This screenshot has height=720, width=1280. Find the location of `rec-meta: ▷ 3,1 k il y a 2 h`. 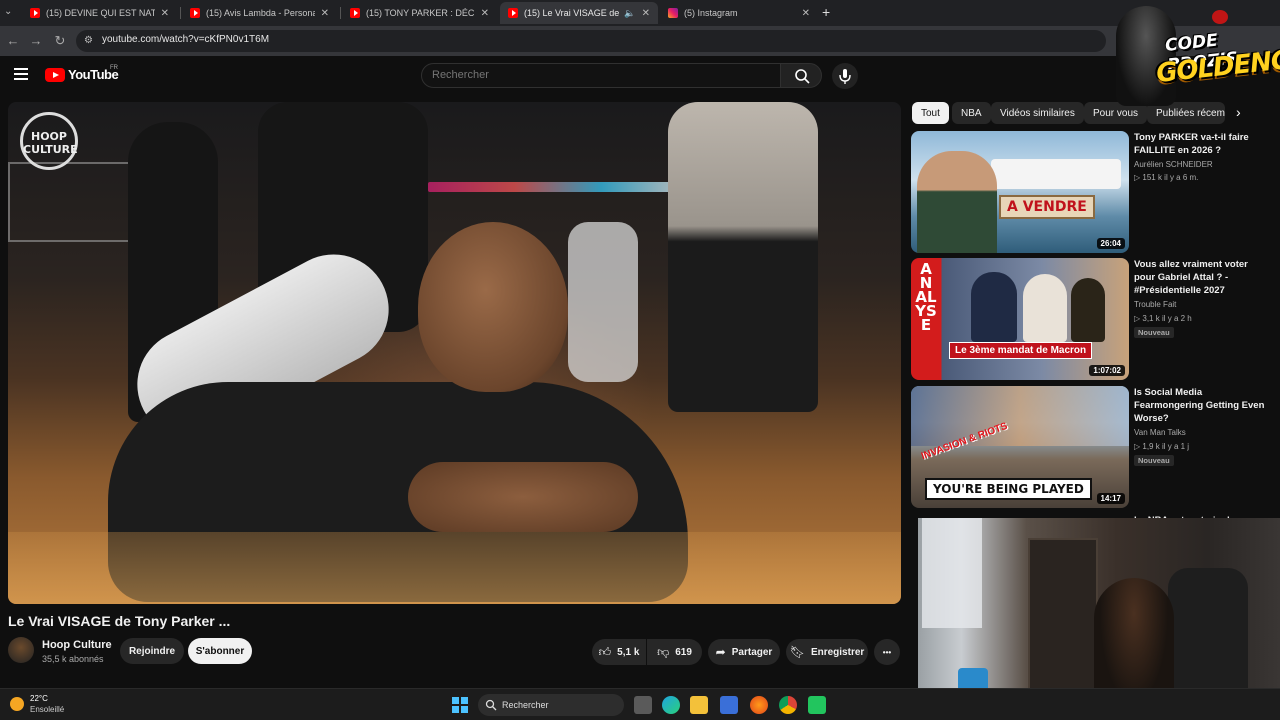

rec-meta: ▷ 3,1 k il y a 2 h is located at coordinates (1163, 318).